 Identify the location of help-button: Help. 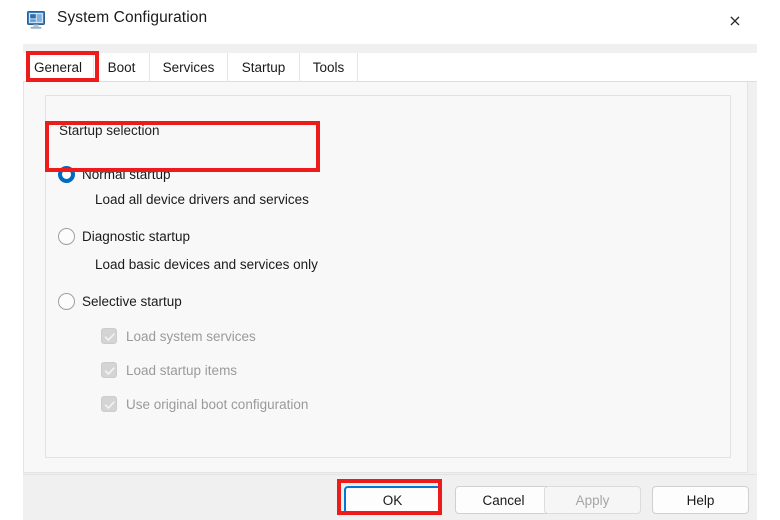
(700, 500).